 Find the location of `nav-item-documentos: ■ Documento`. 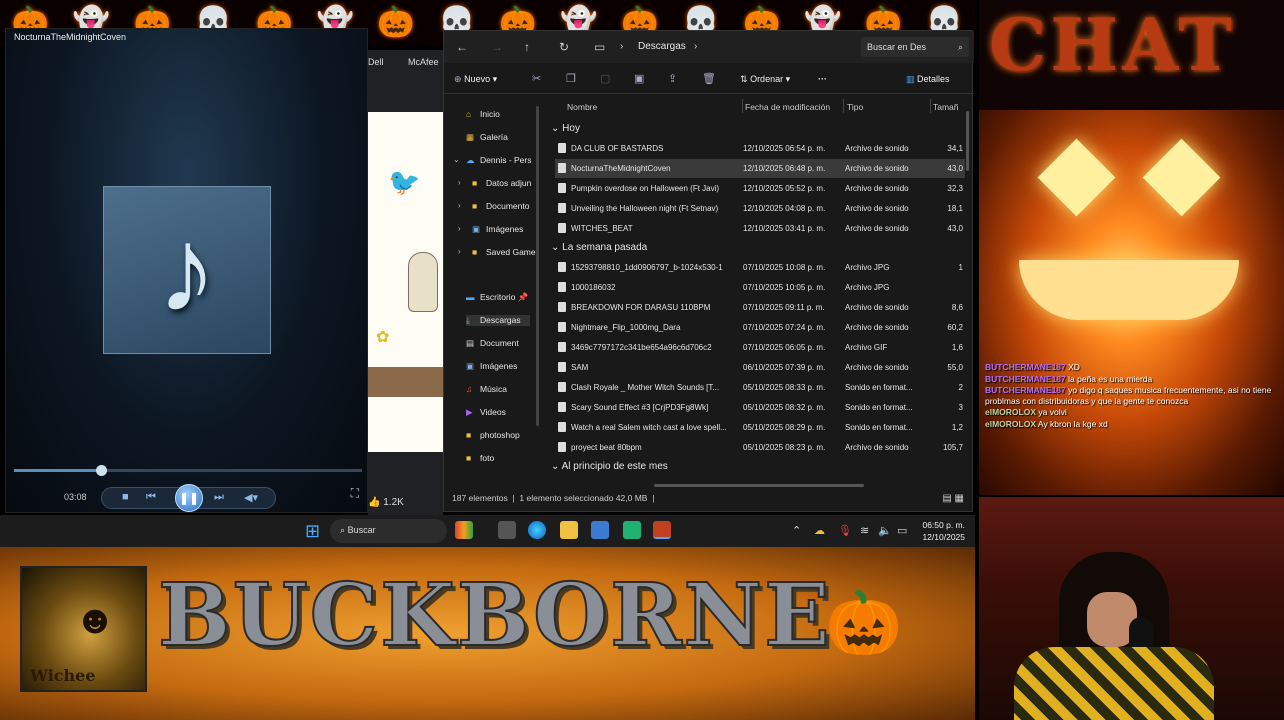

nav-item-documentos: ■ Documento is located at coordinates (500, 206).